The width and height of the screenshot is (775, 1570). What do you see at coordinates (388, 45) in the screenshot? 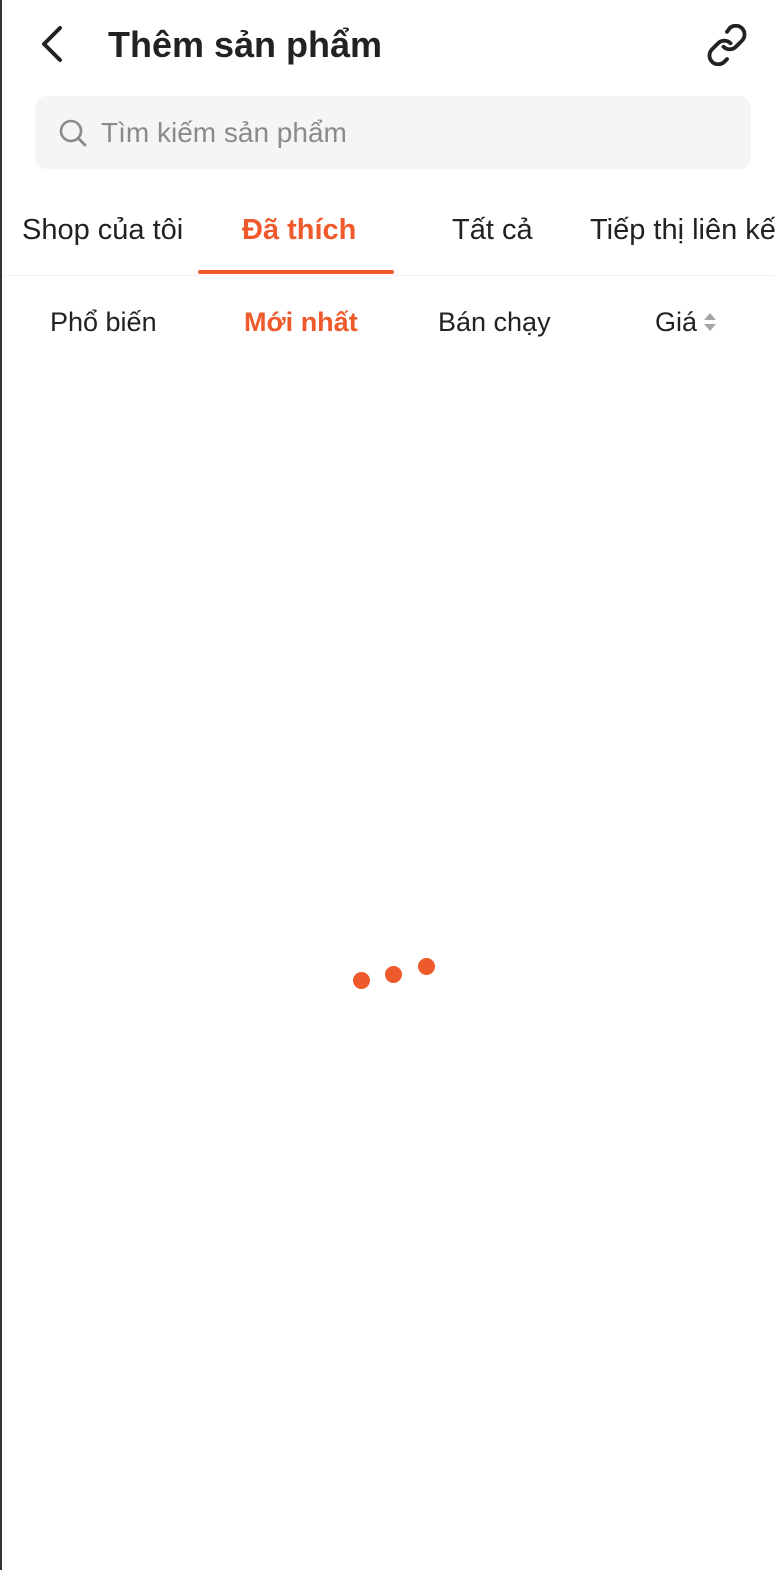
I see `app-header: Thêm sản phẩm` at bounding box center [388, 45].